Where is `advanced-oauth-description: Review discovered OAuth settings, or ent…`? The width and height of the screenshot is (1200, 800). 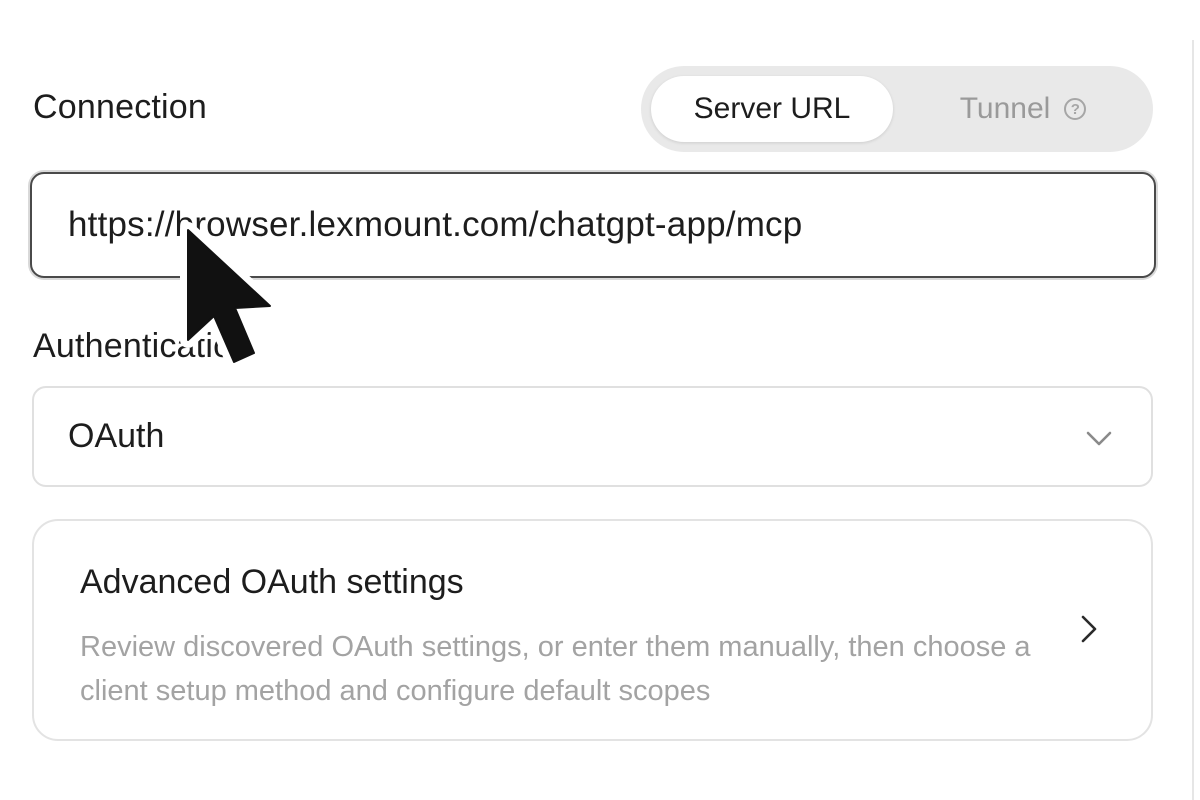 advanced-oauth-description: Review discovered OAuth settings, or ent… is located at coordinates (555, 669).